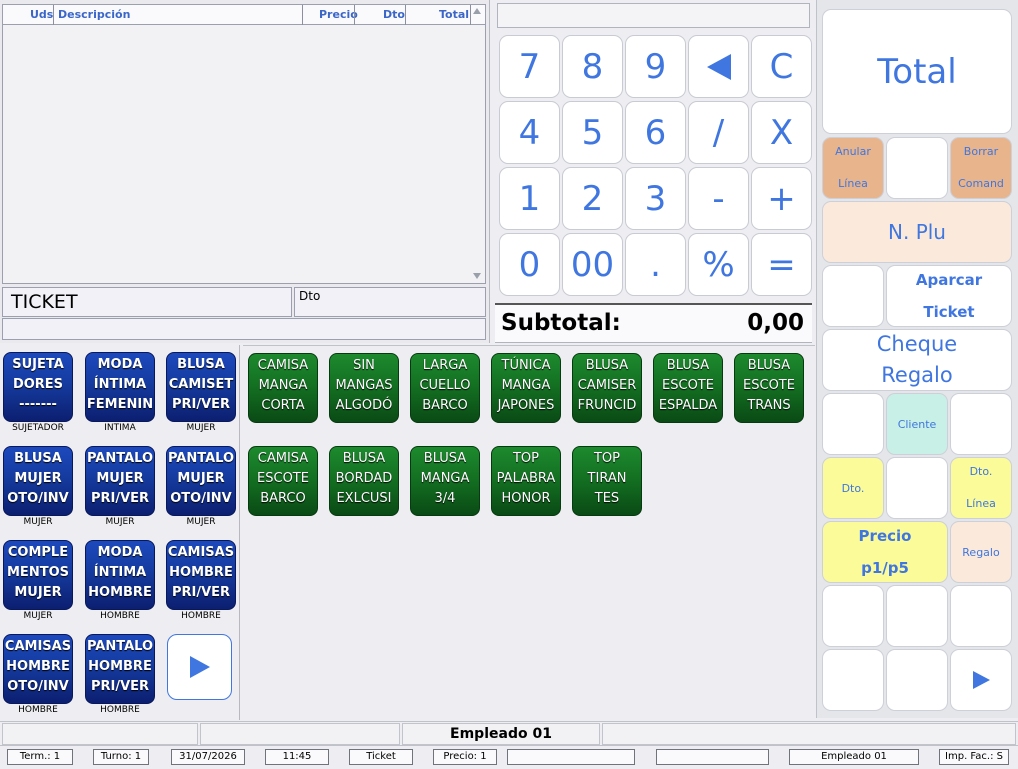 This screenshot has height=769, width=1018. What do you see at coordinates (120, 481) in the screenshot?
I see `family-button: PANTALO MUJER PRI/VER` at bounding box center [120, 481].